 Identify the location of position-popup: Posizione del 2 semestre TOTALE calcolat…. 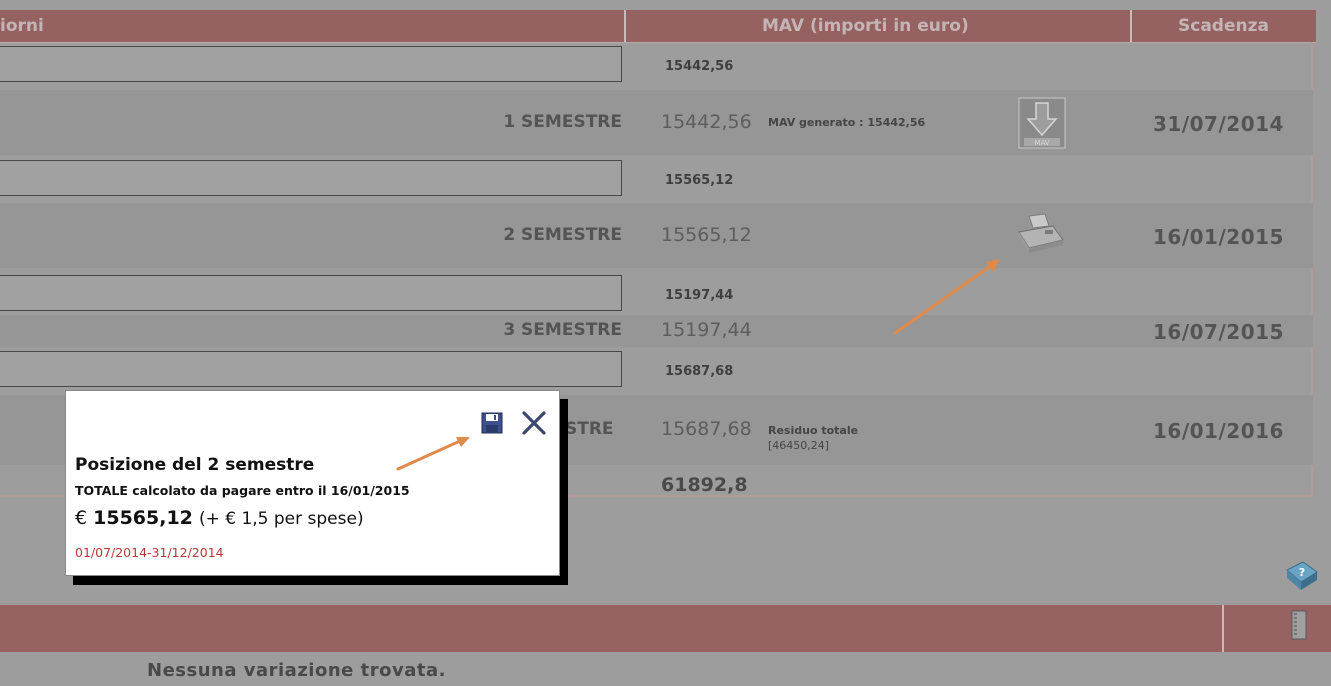
(312, 483).